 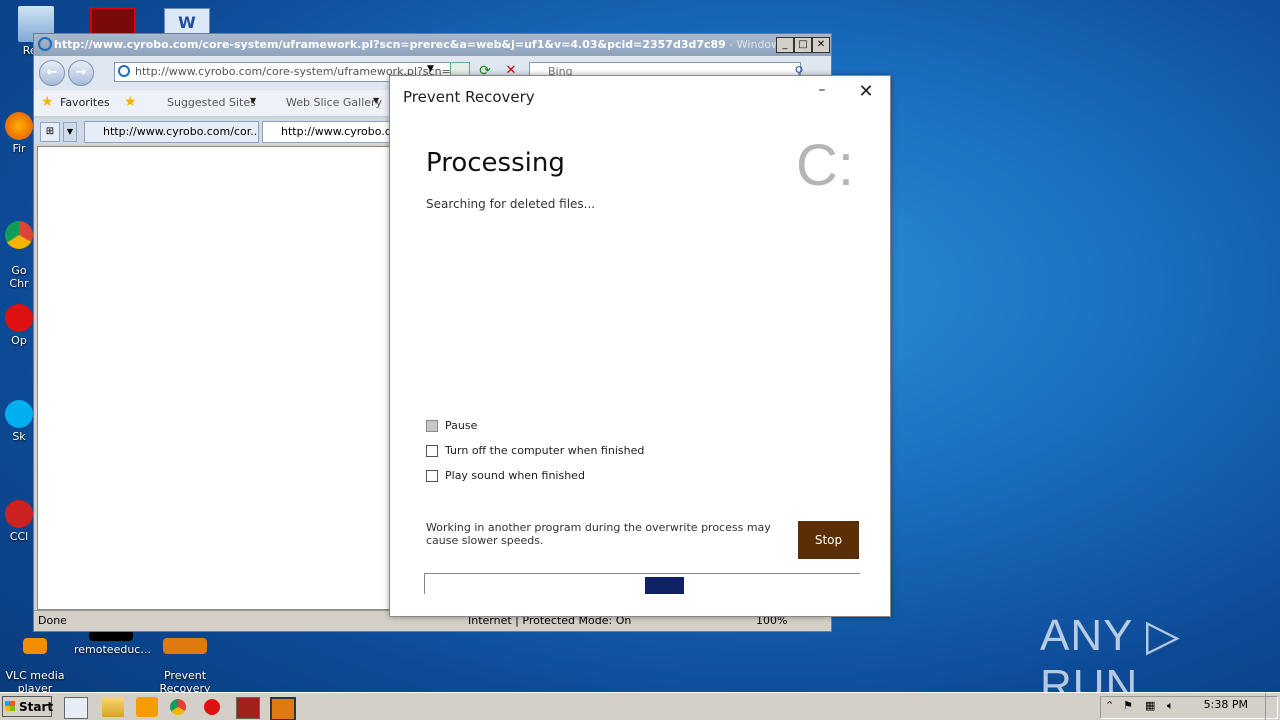 What do you see at coordinates (10, 706) in the screenshot?
I see `windows-logo-icon` at bounding box center [10, 706].